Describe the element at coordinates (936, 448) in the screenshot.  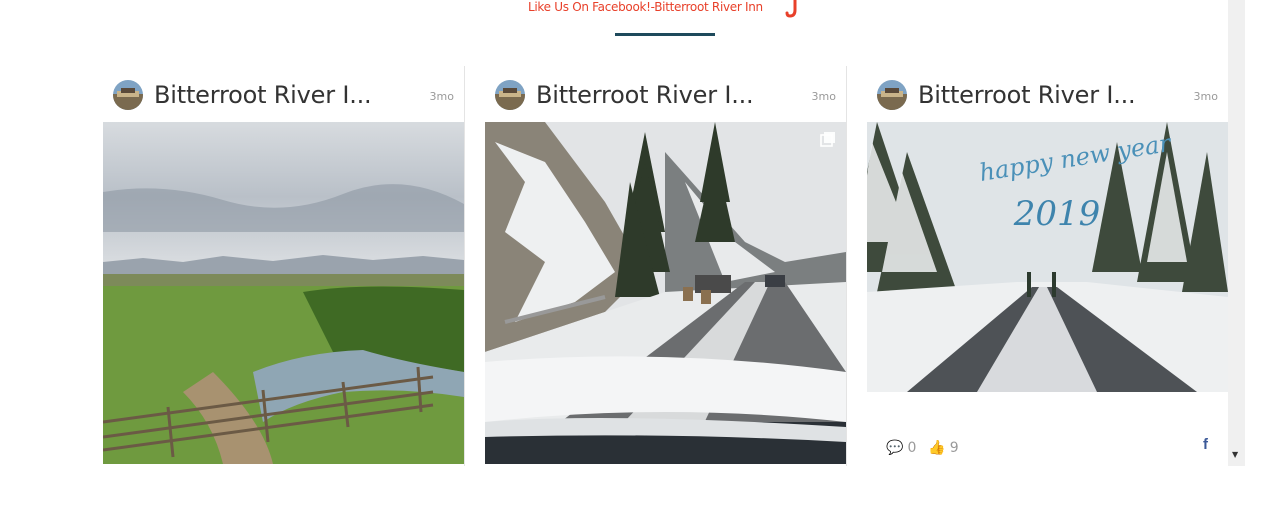
I see `like-icon: 👍` at that location.